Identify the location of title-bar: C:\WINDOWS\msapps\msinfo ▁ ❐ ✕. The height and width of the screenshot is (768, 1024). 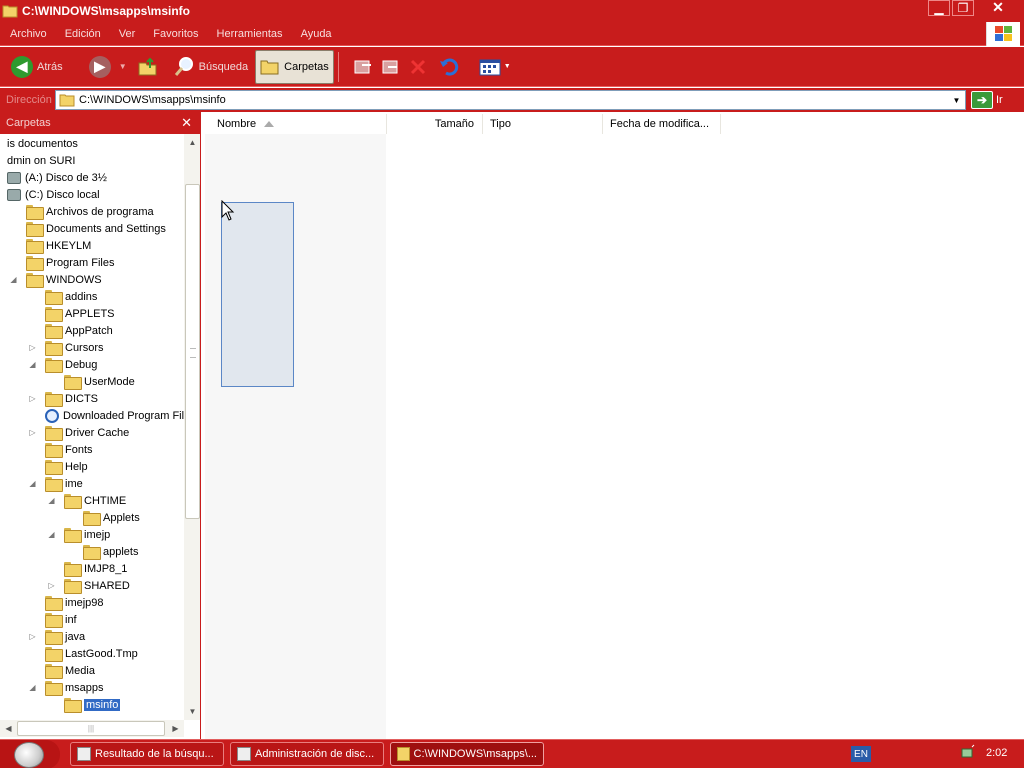
(512, 11).